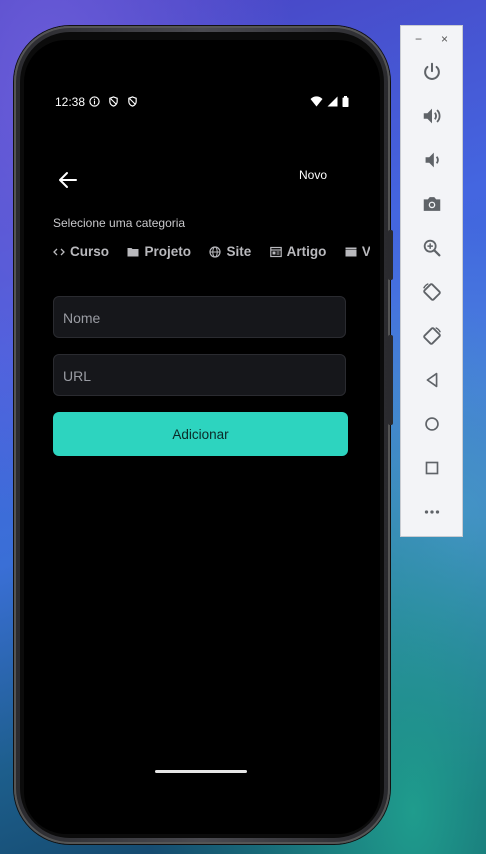 The height and width of the screenshot is (854, 486). I want to click on chip-projeto: Projeto, so click(159, 251).